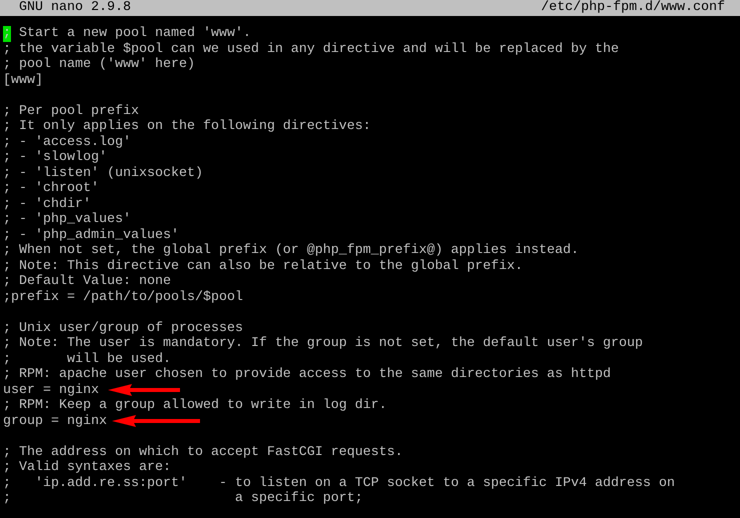  What do you see at coordinates (75, 8) in the screenshot?
I see `program-name: GNU nano 2.9.8` at bounding box center [75, 8].